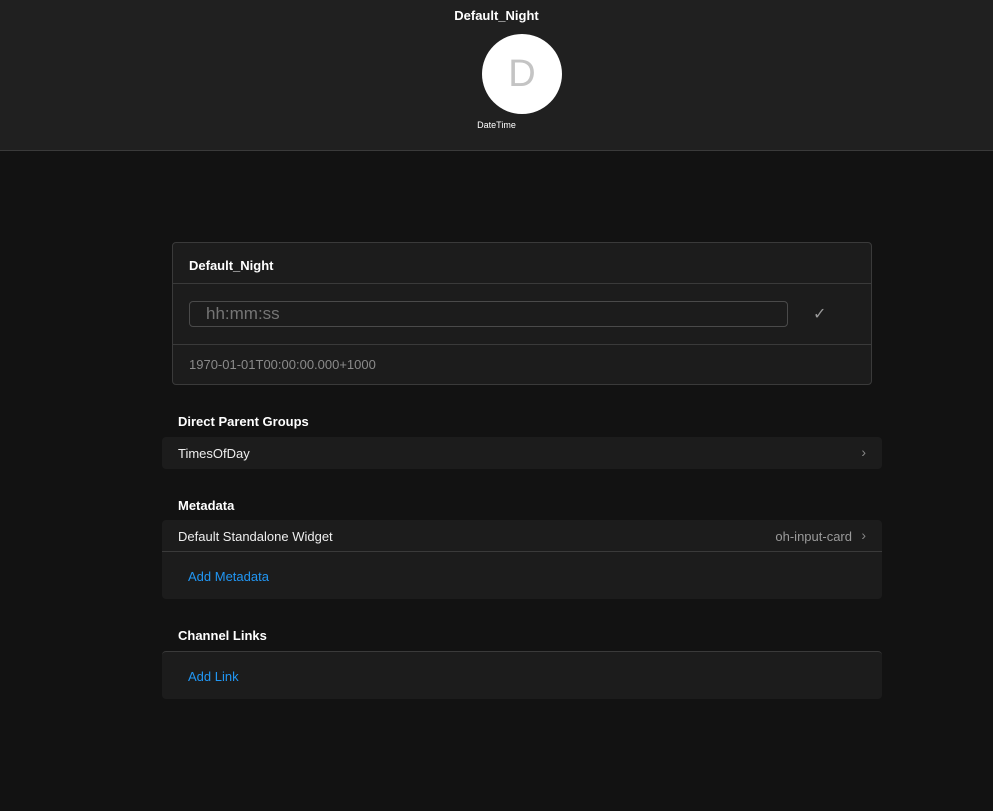 The width and height of the screenshot is (993, 811). I want to click on channel-links-list: Add Link, so click(522, 675).